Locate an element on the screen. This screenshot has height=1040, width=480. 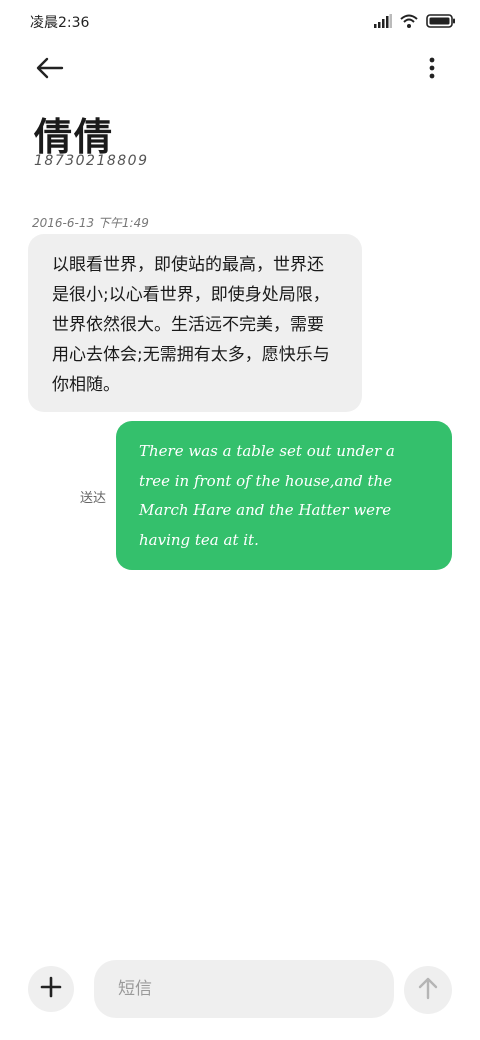
add-attachment-button is located at coordinates (51, 989).